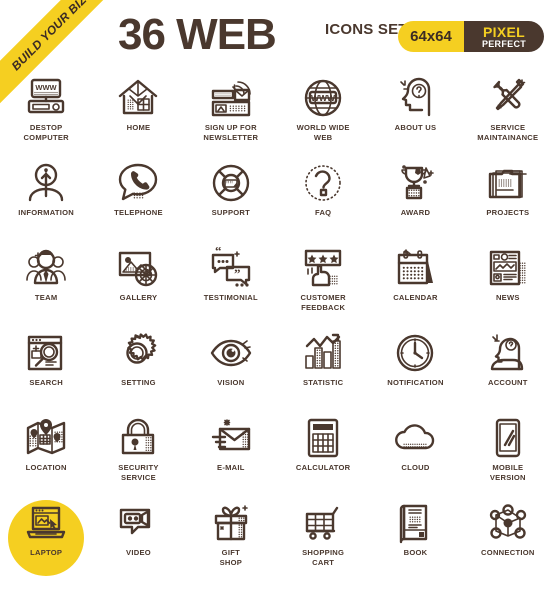 The width and height of the screenshot is (554, 600). I want to click on about-us-icon, so click(415, 98).